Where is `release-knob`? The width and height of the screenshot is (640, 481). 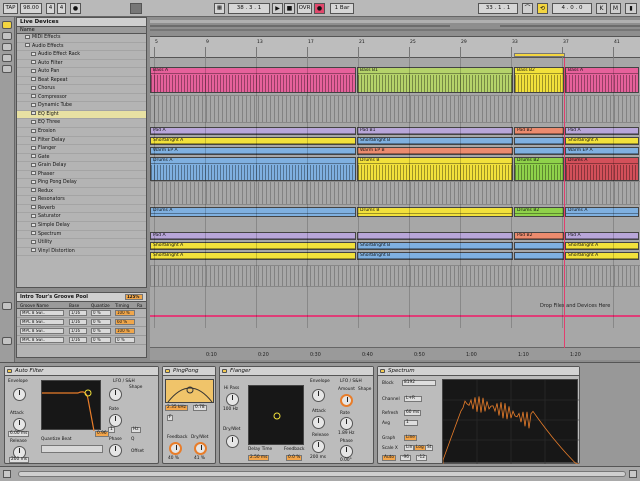 release-knob is located at coordinates (318, 446).